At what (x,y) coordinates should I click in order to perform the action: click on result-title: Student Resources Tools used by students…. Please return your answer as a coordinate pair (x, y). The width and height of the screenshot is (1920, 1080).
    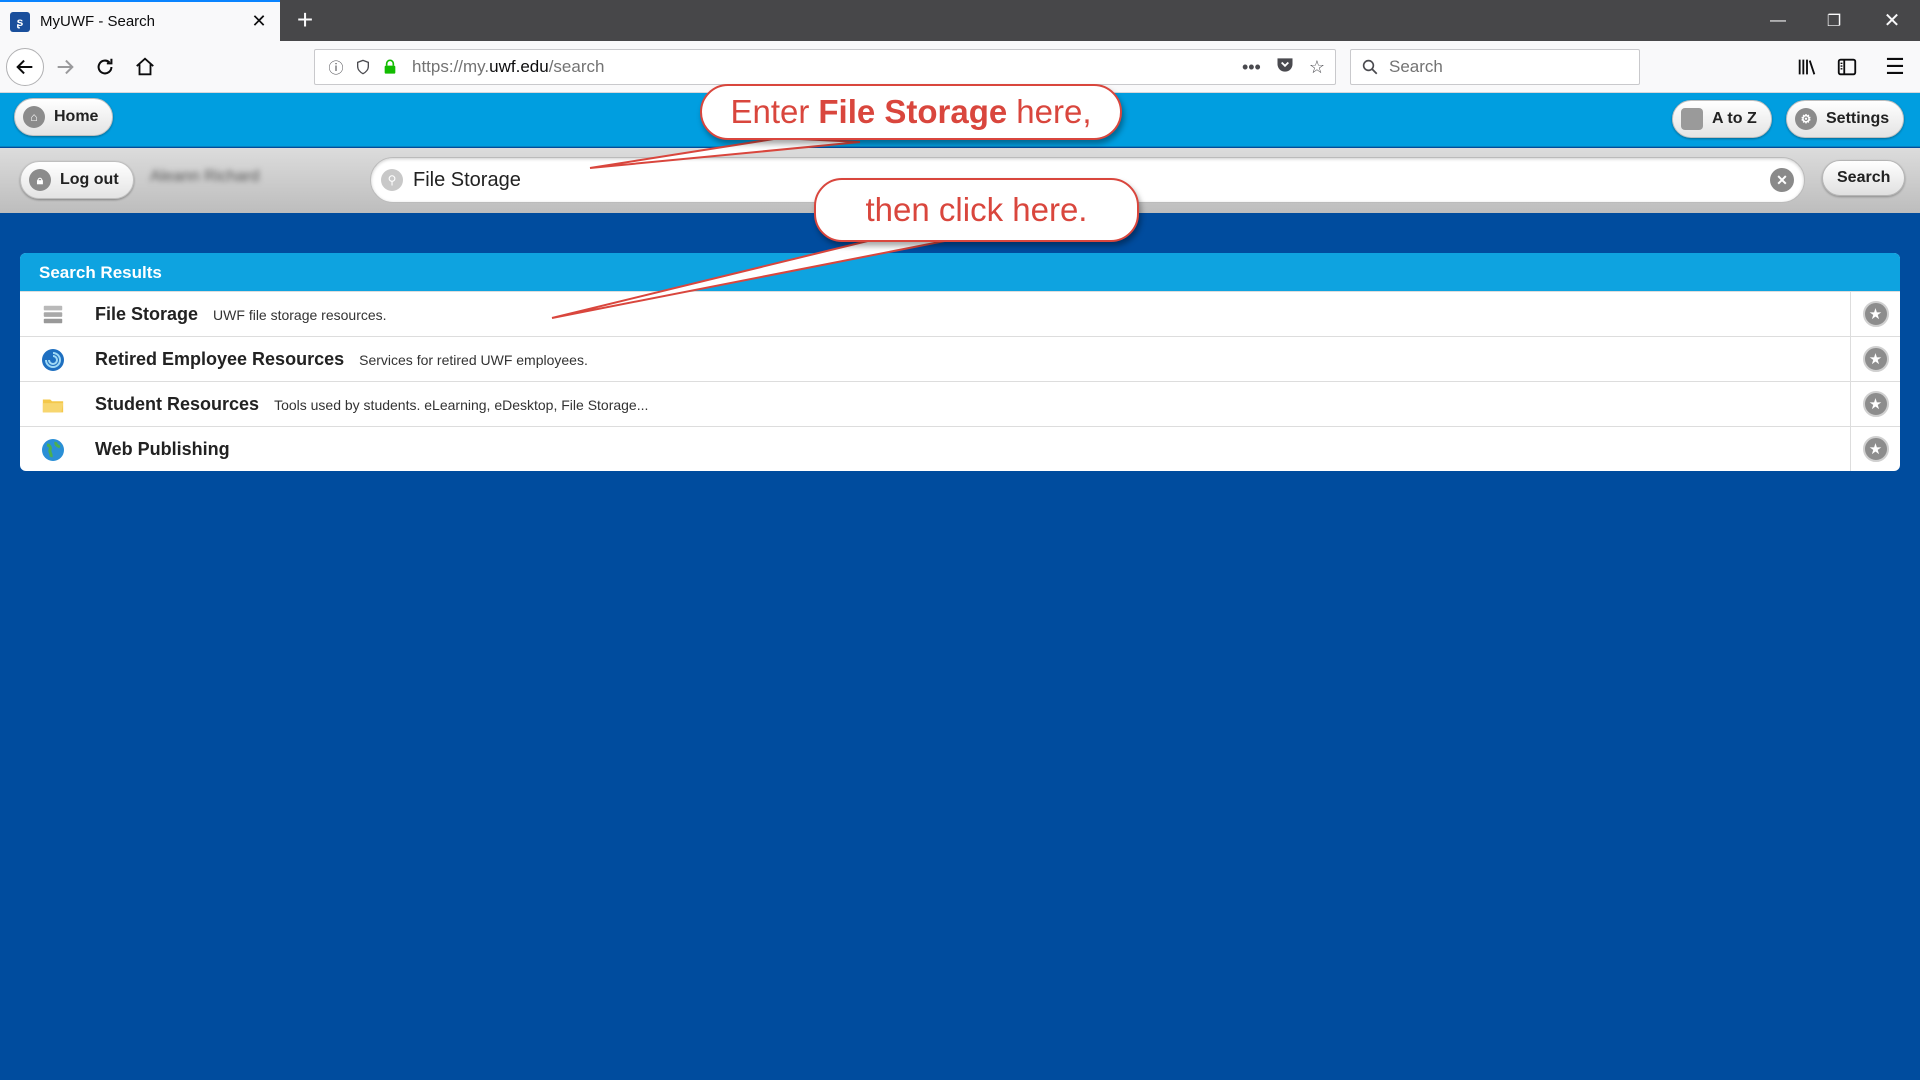
    Looking at the image, I should click on (371, 404).